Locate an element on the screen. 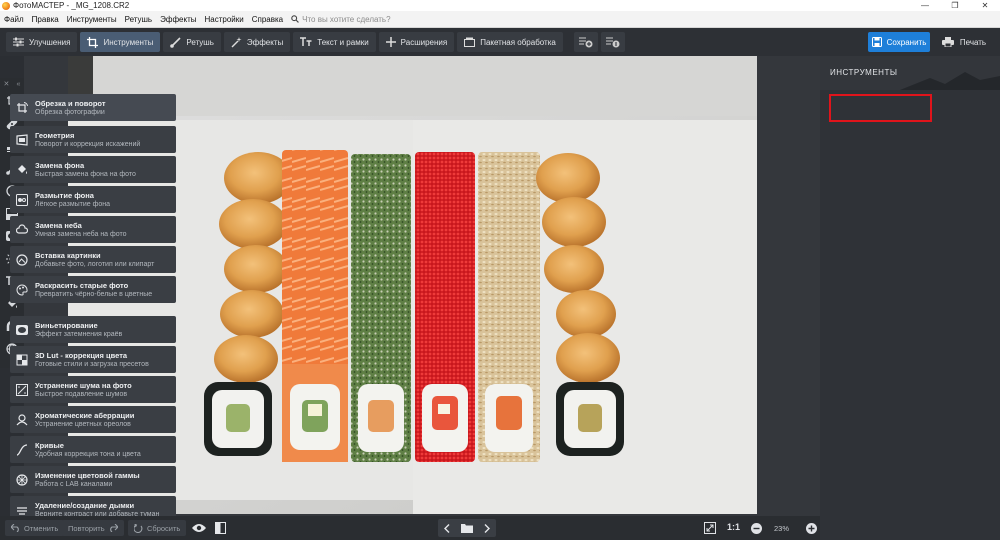 The width and height of the screenshot is (1000, 540). redo-button: Повторить is located at coordinates (93, 528).